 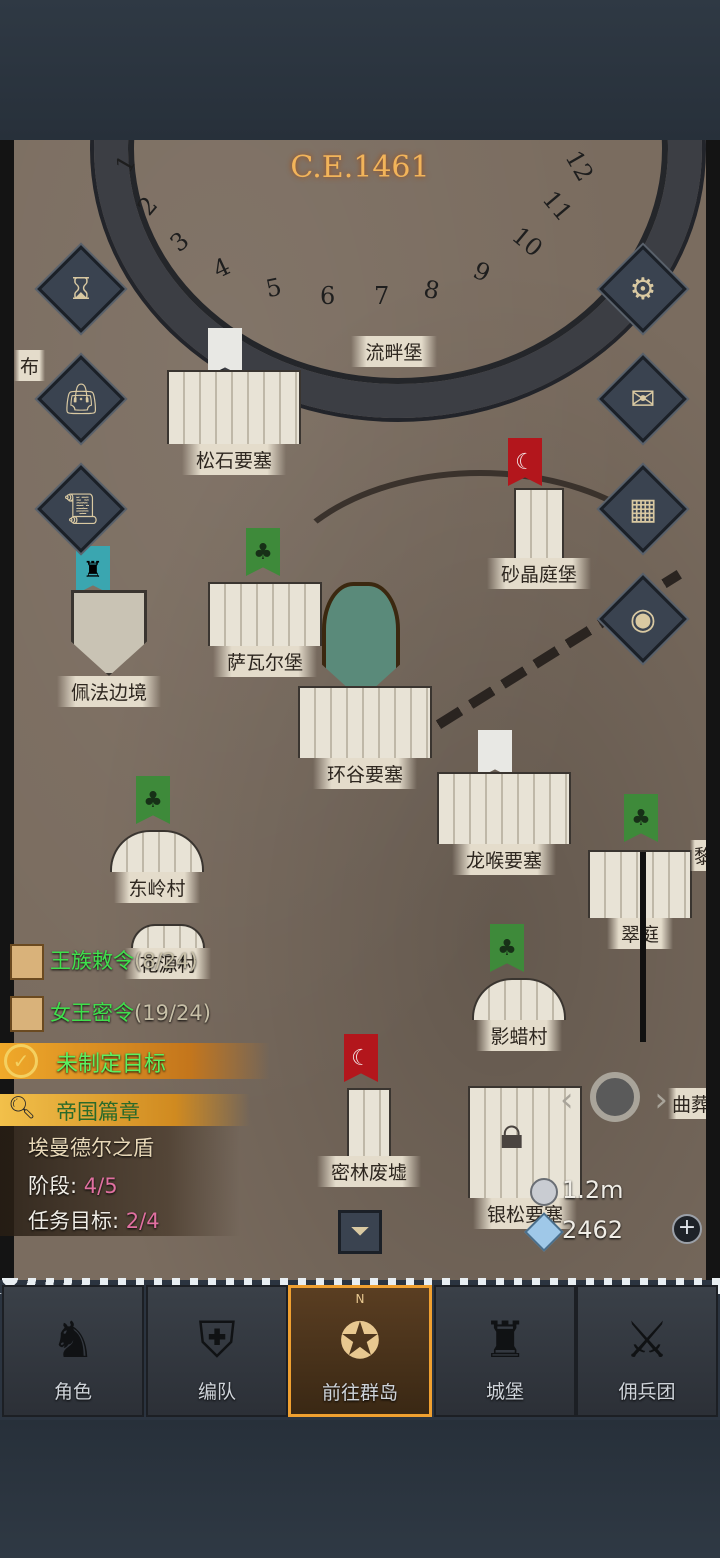 I want to click on quest-royal-decree: 王族敕令(8/24), so click(x=104, y=962).